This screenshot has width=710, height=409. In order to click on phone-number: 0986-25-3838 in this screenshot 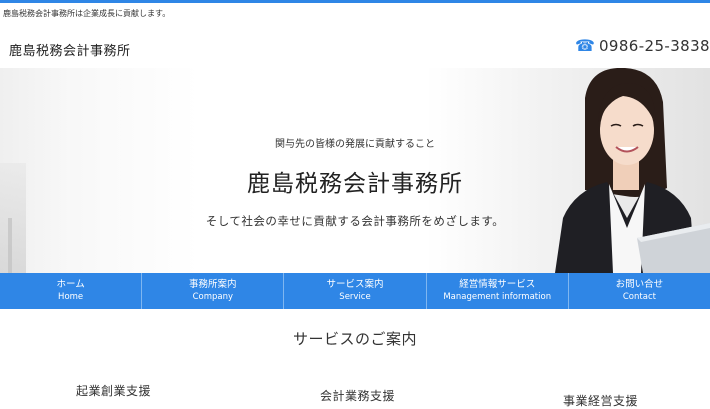, I will do `click(654, 46)`.